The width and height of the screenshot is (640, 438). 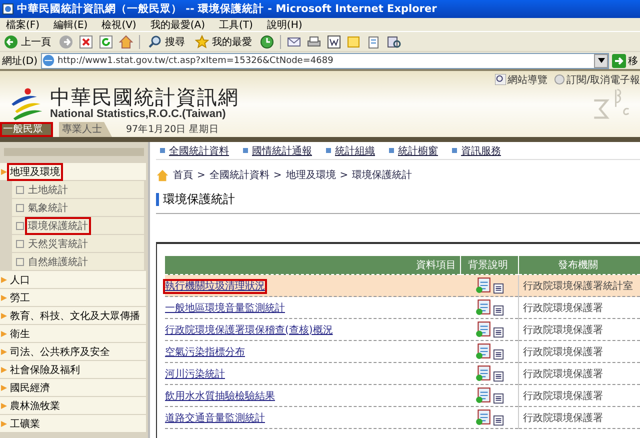 I want to click on item-link: 行政院環境保護署環保稽查(查核)概況, so click(x=249, y=330).